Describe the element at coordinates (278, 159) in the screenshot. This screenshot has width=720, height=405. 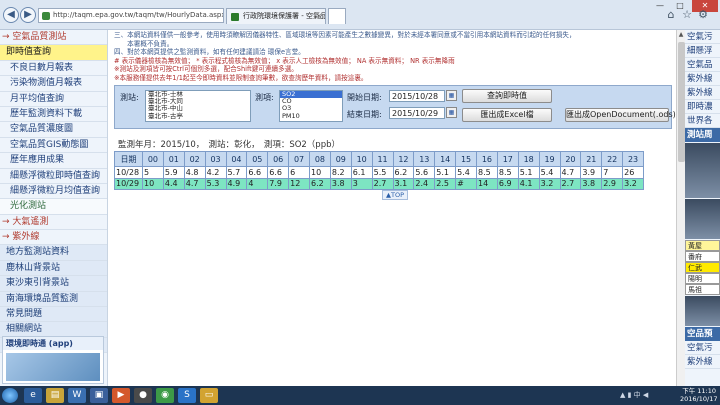
I see `column-header: 06` at that location.